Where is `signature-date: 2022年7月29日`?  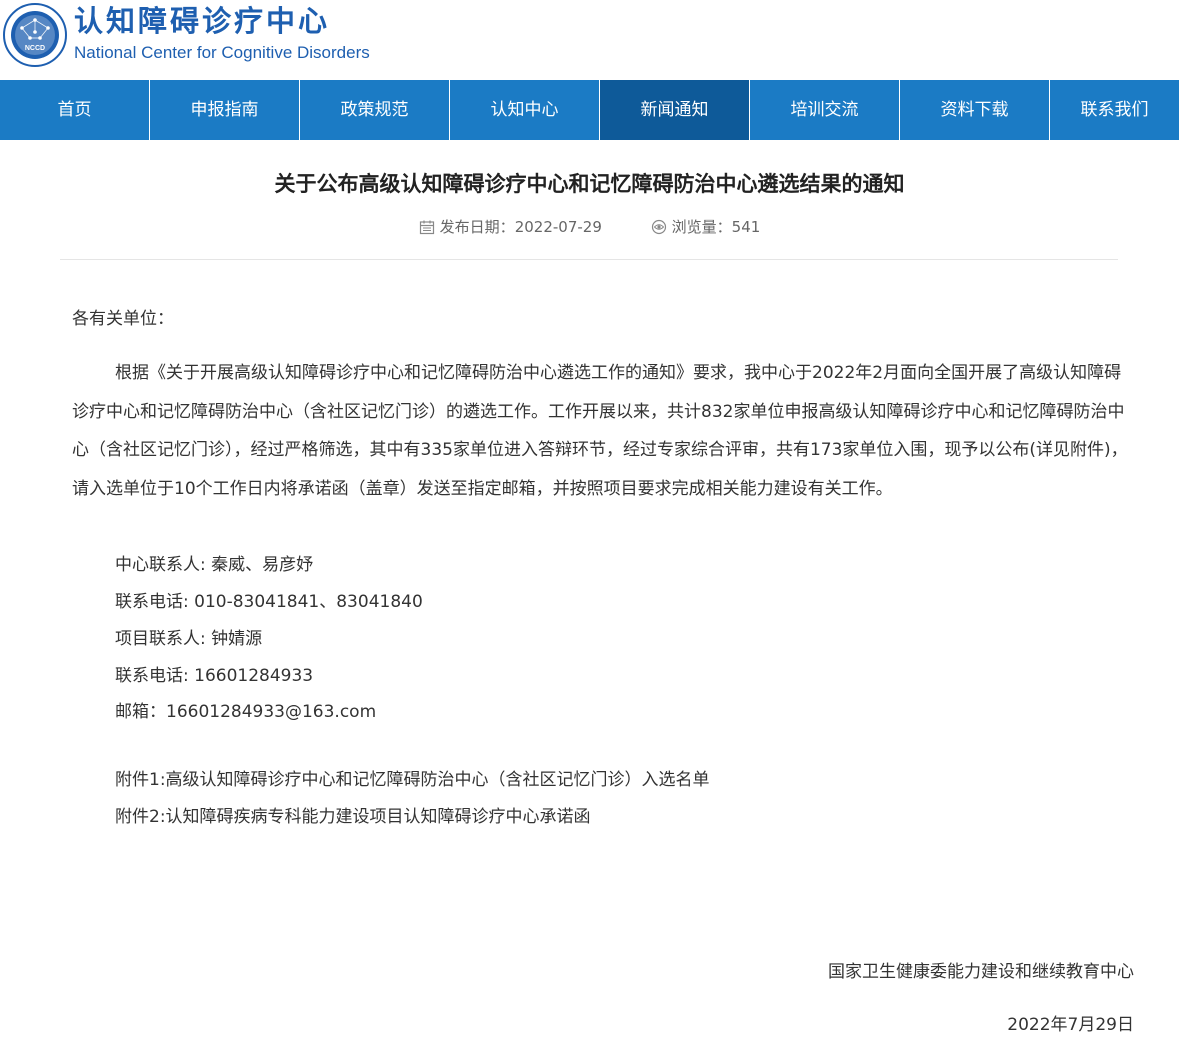
signature-date: 2022年7月29日 is located at coordinates (1070, 1025).